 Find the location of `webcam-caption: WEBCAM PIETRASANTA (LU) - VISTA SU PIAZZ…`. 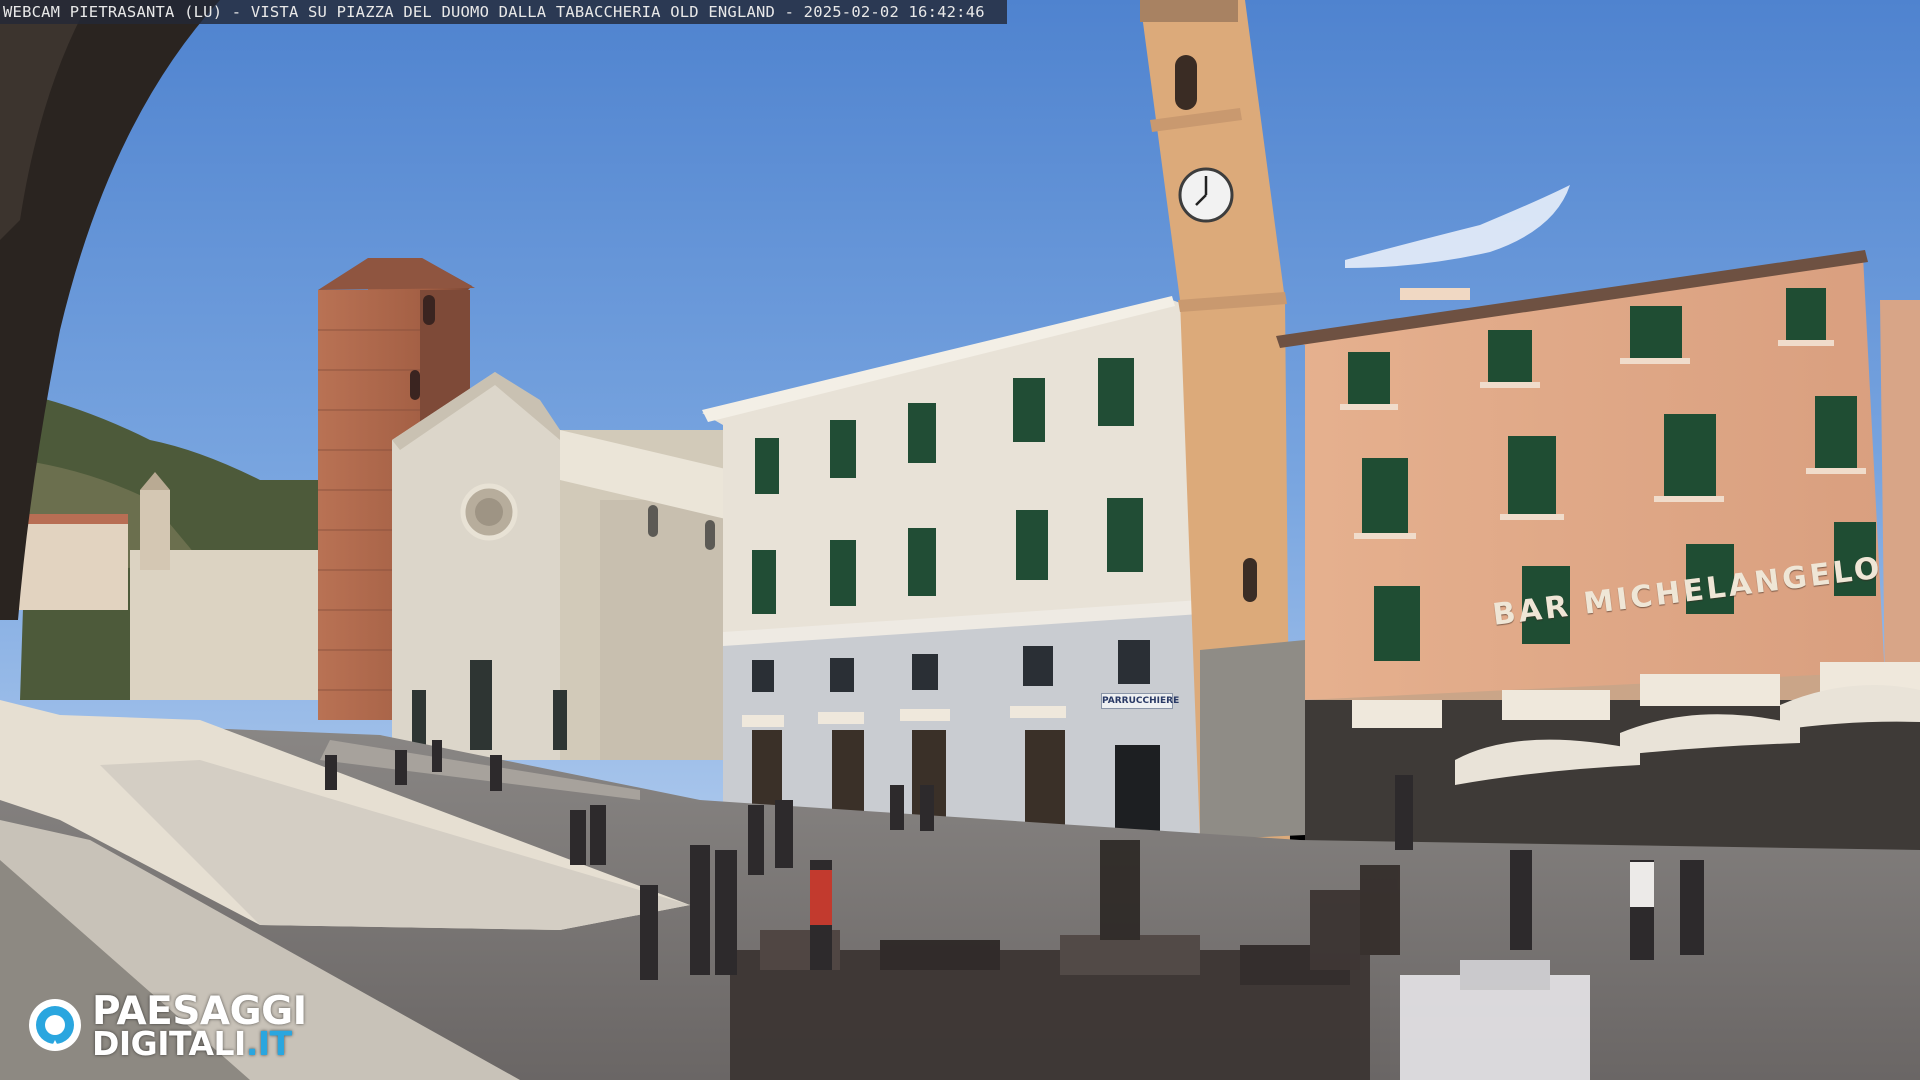

webcam-caption: WEBCAM PIETRASANTA (LU) - VISTA SU PIAZZ… is located at coordinates (503, 12).